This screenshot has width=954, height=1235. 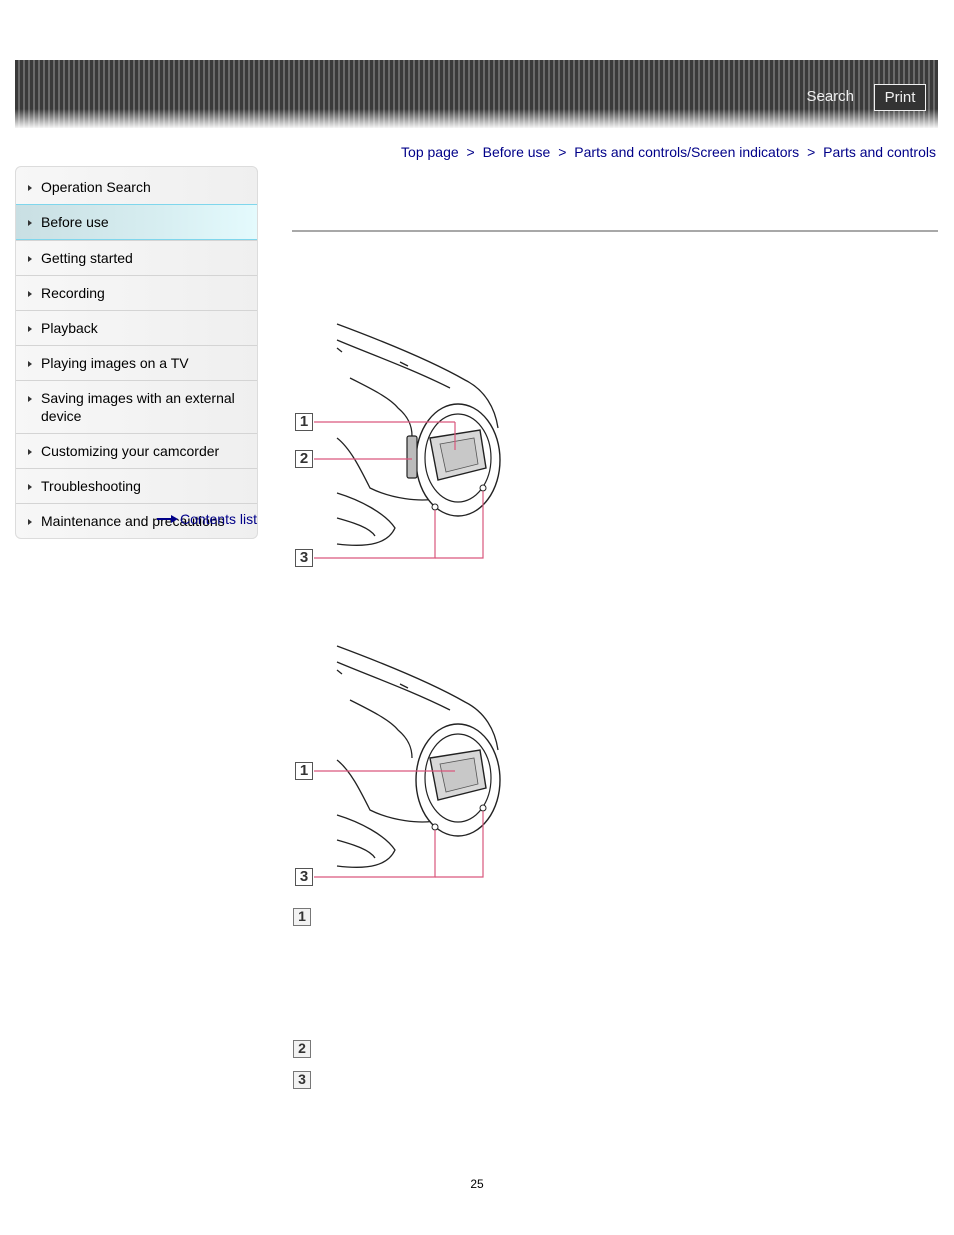 I want to click on sidebar-item-saving-images: Saving images with an external device, so click(x=136, y=406).